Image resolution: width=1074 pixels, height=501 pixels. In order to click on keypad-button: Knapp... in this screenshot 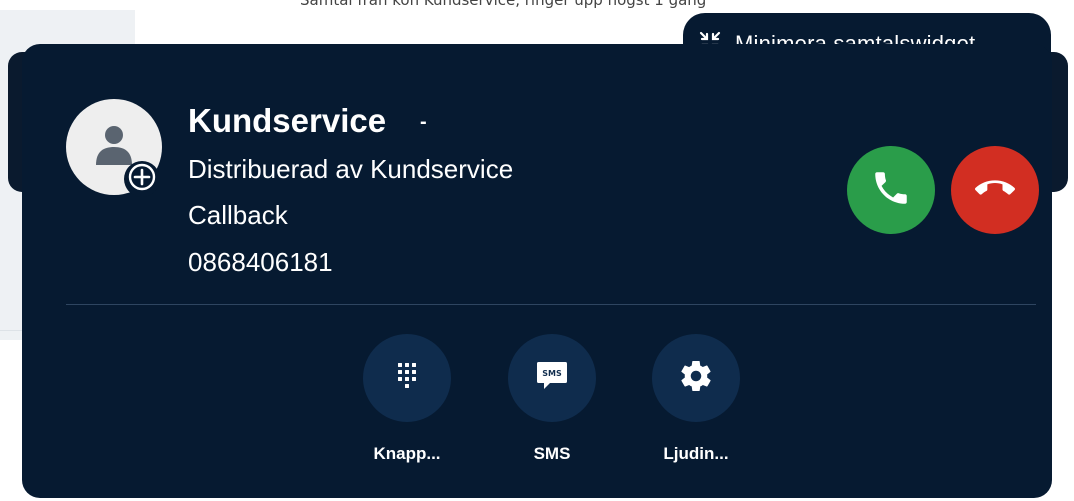, I will do `click(407, 399)`.